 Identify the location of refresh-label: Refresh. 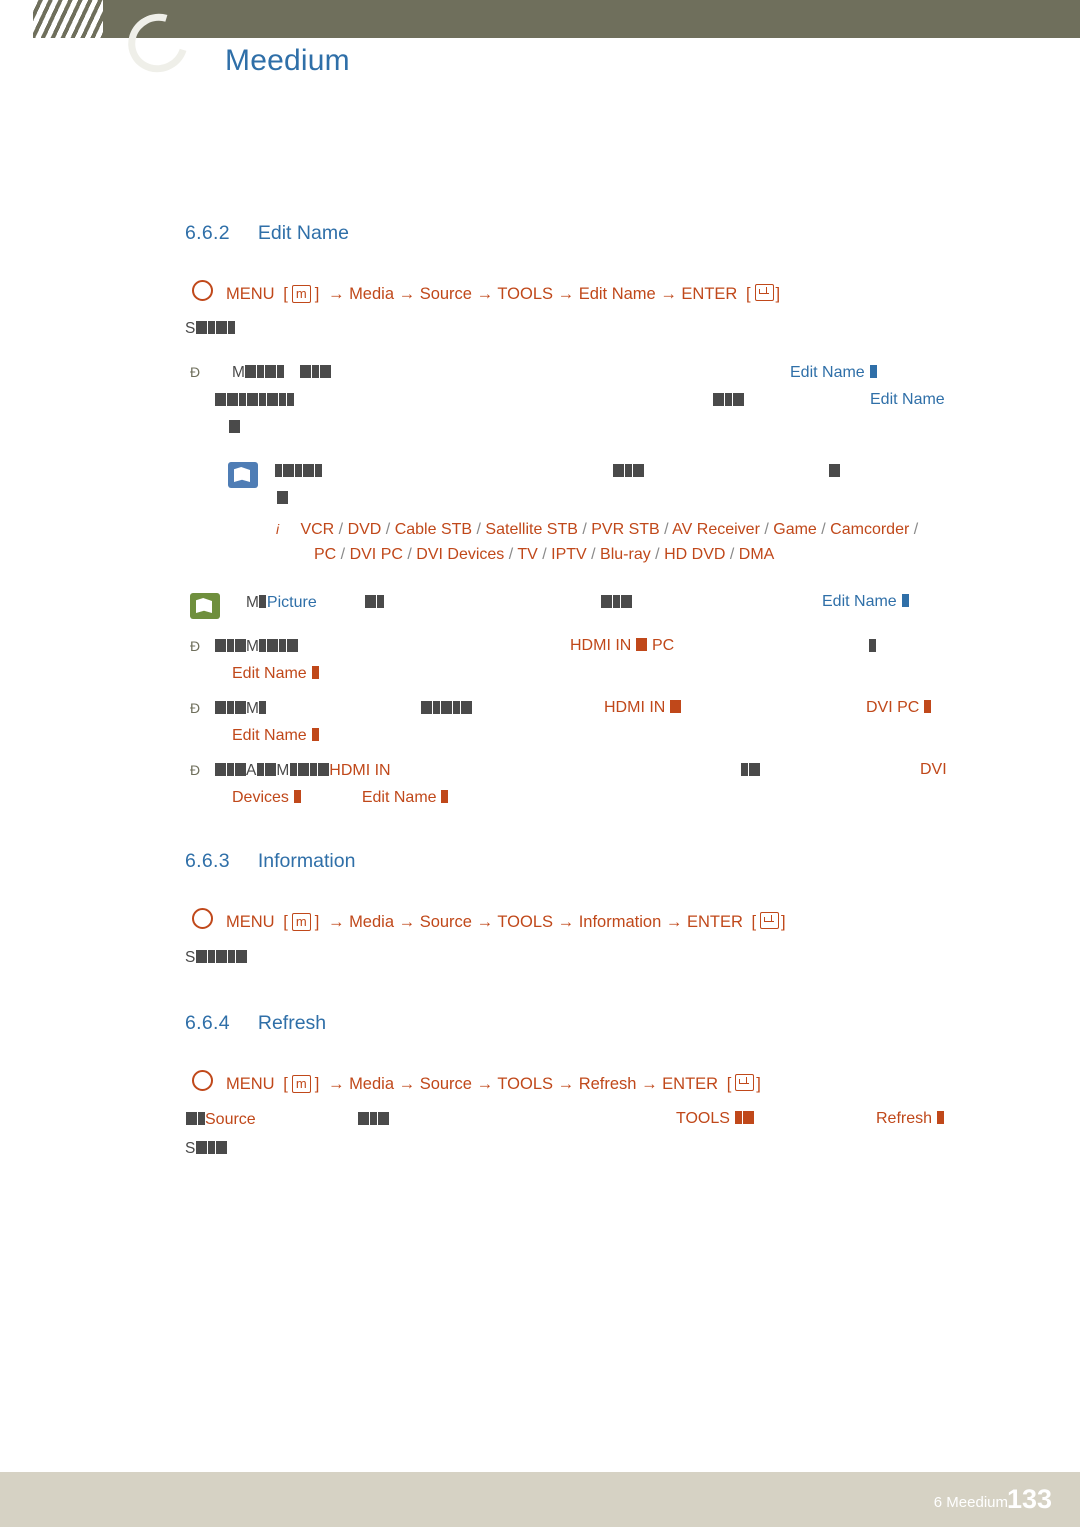
(904, 1118).